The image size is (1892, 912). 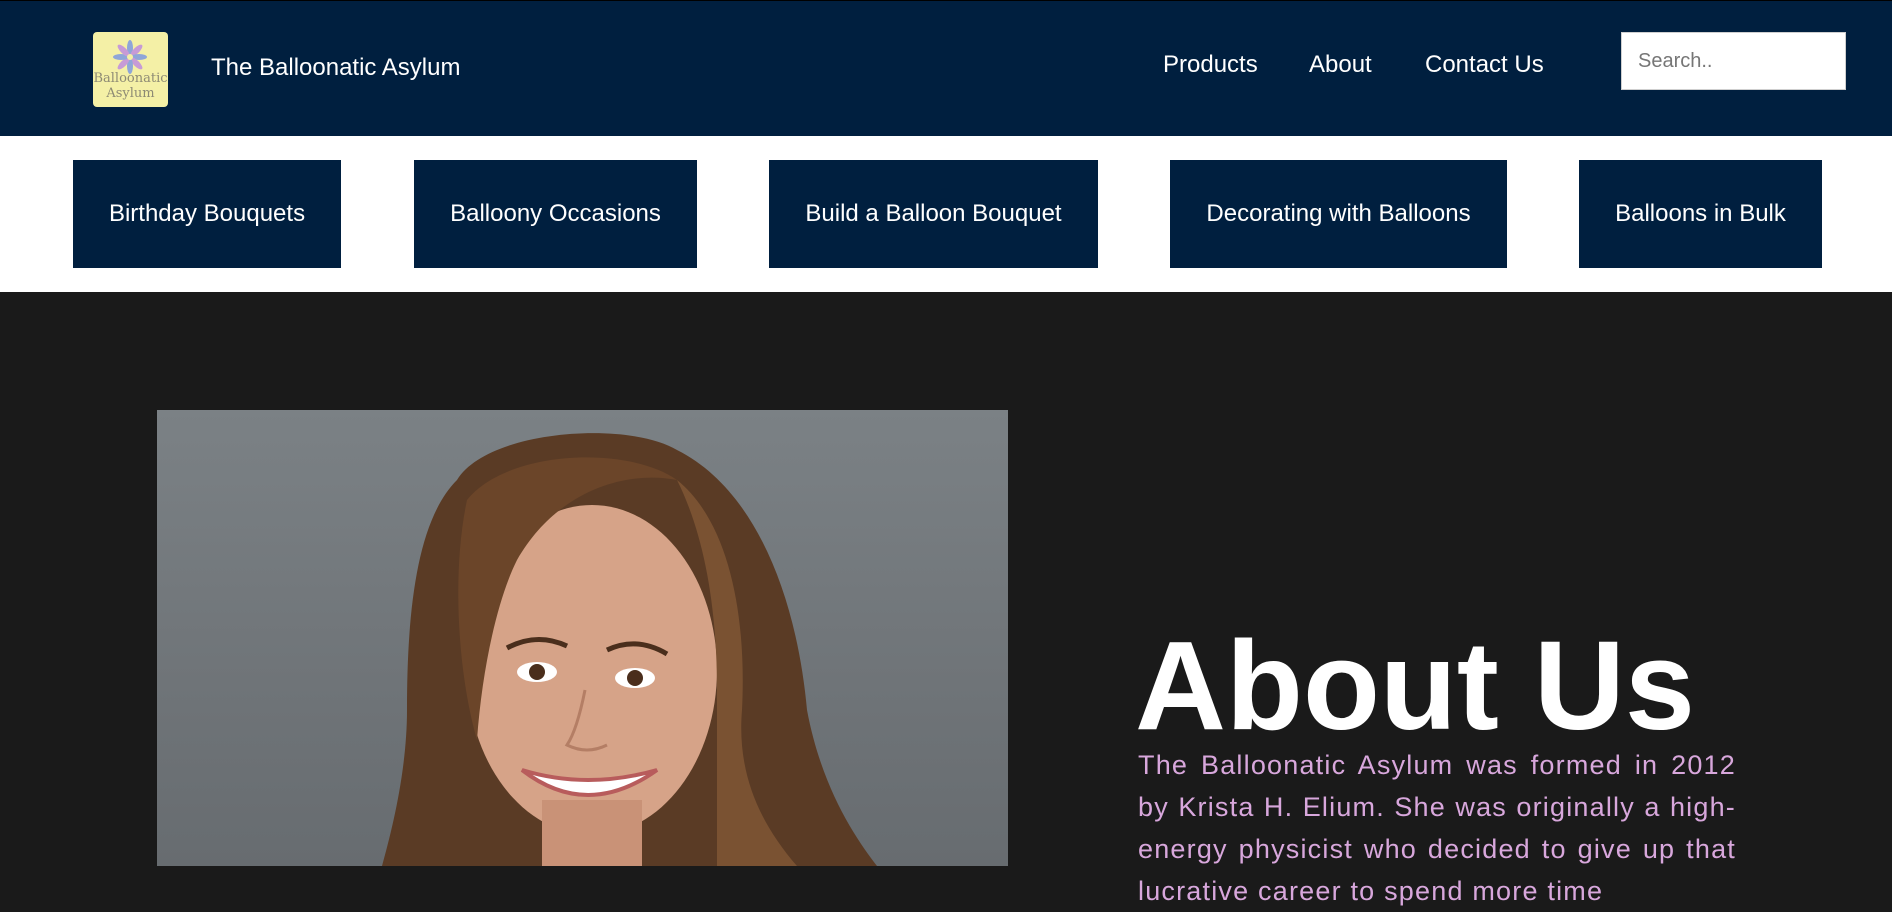 What do you see at coordinates (335, 68) in the screenshot?
I see `site-title: The Balloonatic Asylum` at bounding box center [335, 68].